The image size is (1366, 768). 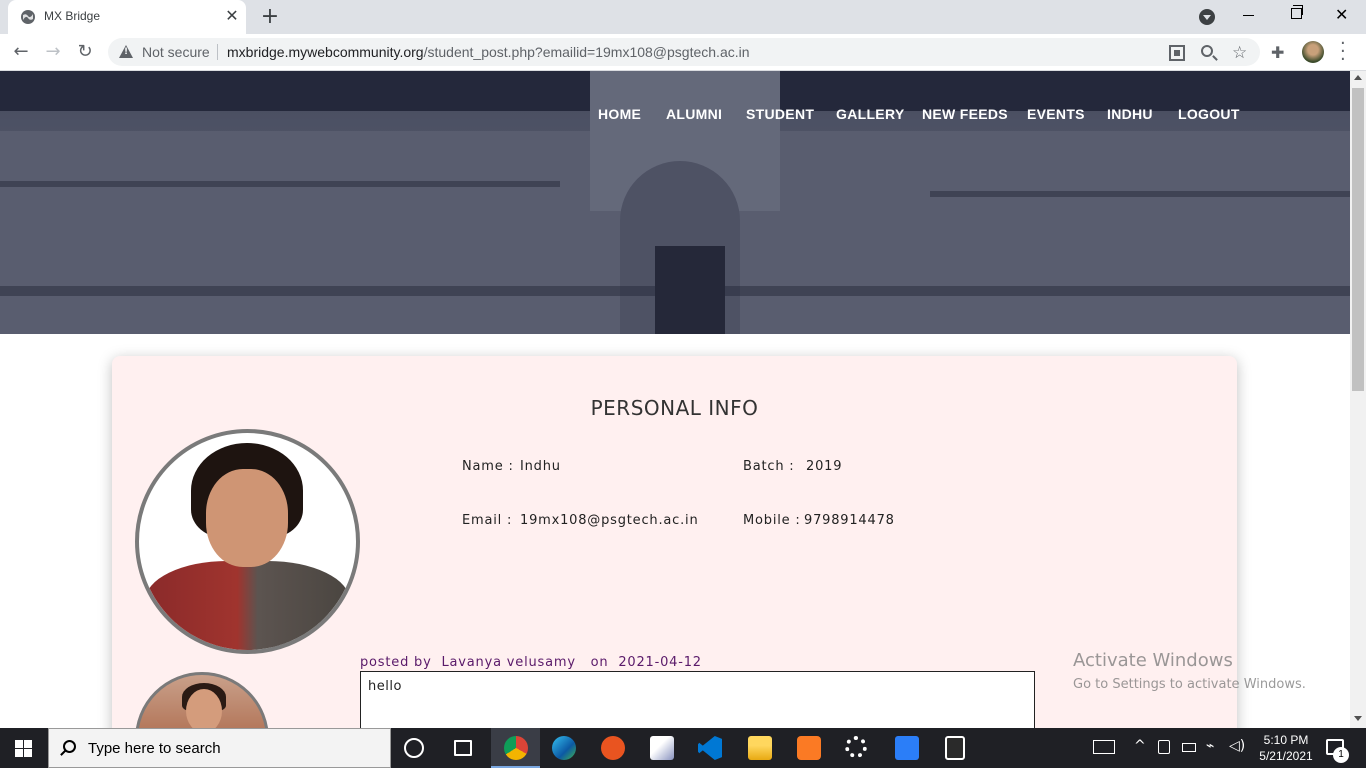 What do you see at coordinates (385, 686) in the screenshot?
I see `post-body: hello` at bounding box center [385, 686].